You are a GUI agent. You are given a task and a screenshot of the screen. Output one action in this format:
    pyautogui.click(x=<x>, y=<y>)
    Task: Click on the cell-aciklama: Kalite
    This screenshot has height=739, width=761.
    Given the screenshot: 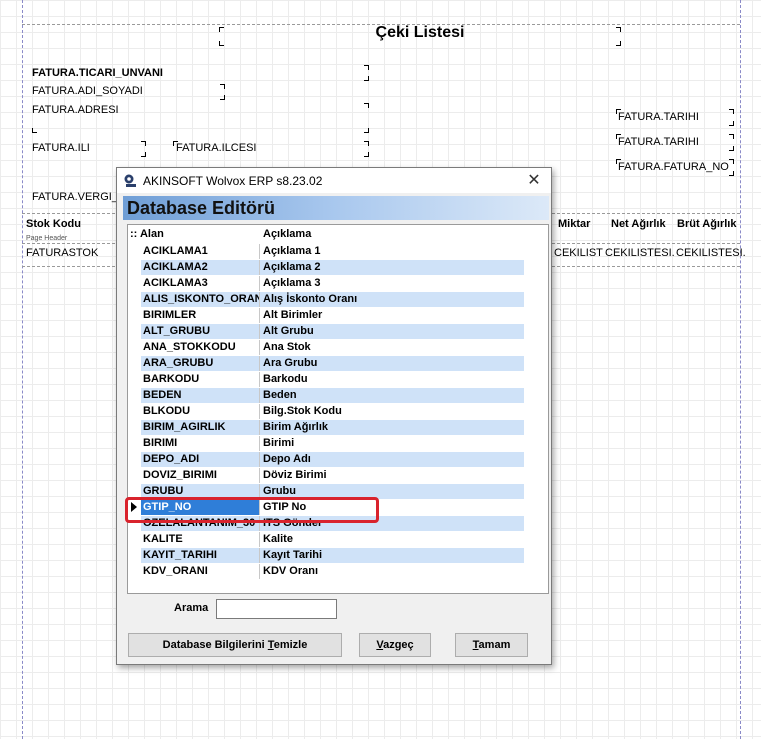 What is the action you would take?
    pyautogui.click(x=392, y=539)
    